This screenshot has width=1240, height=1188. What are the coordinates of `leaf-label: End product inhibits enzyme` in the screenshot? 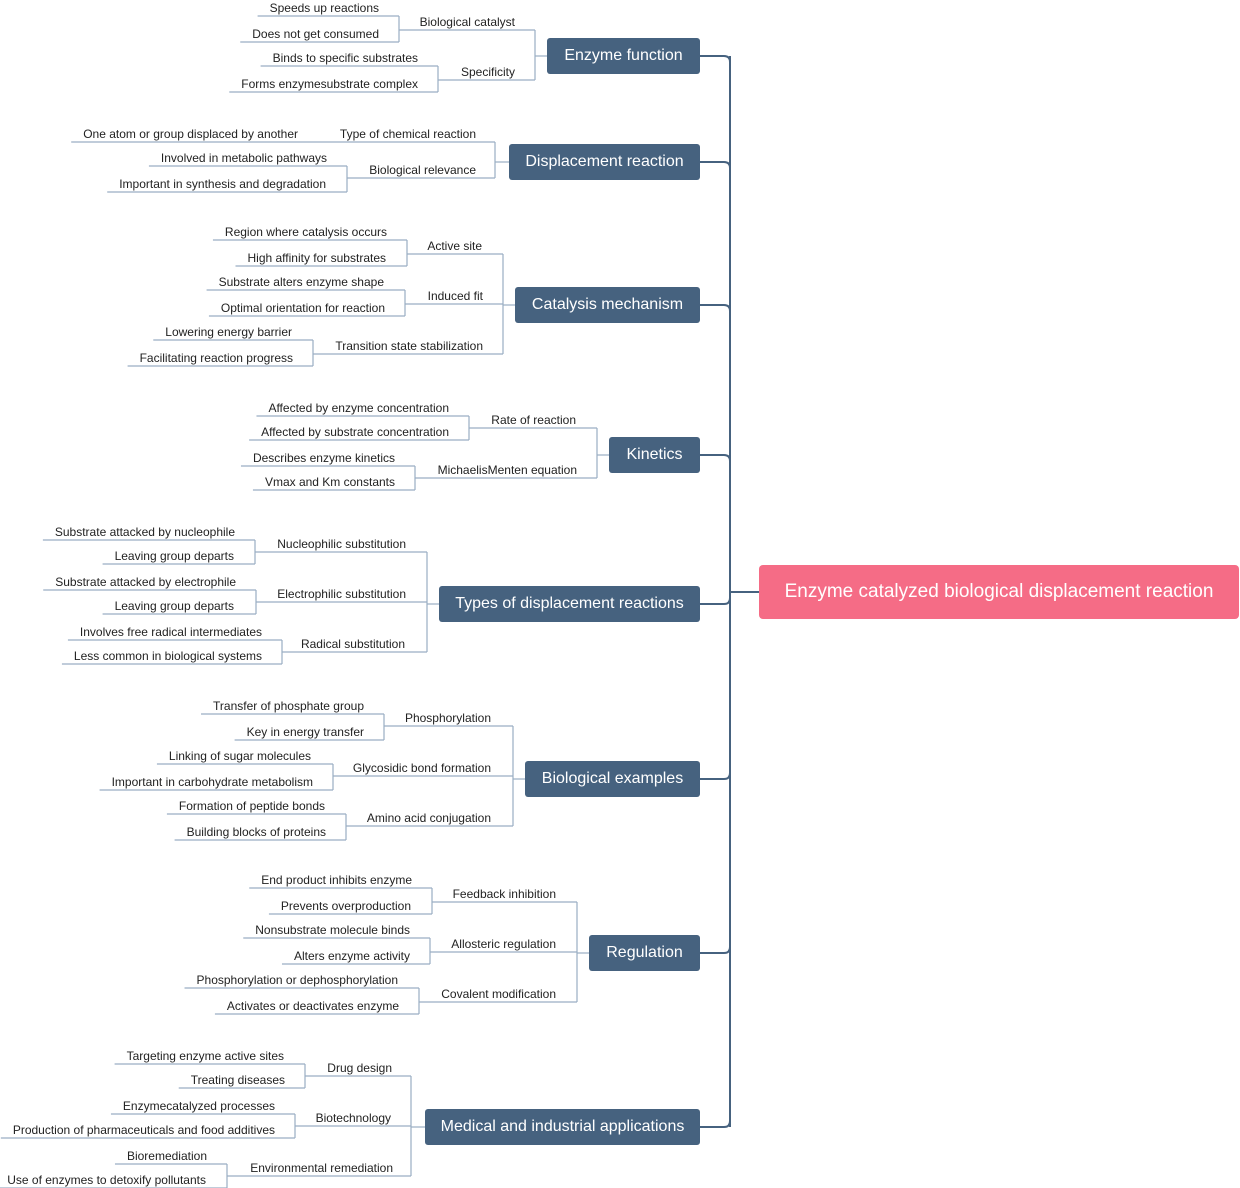 It's located at (336, 880).